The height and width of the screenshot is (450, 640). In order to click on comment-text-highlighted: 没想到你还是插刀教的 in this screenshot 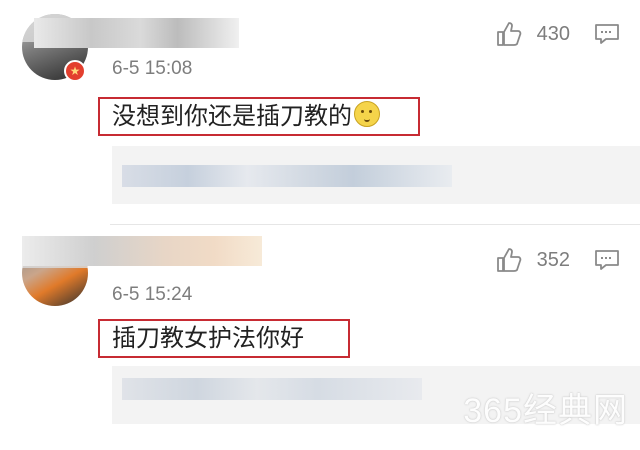, I will do `click(259, 116)`.